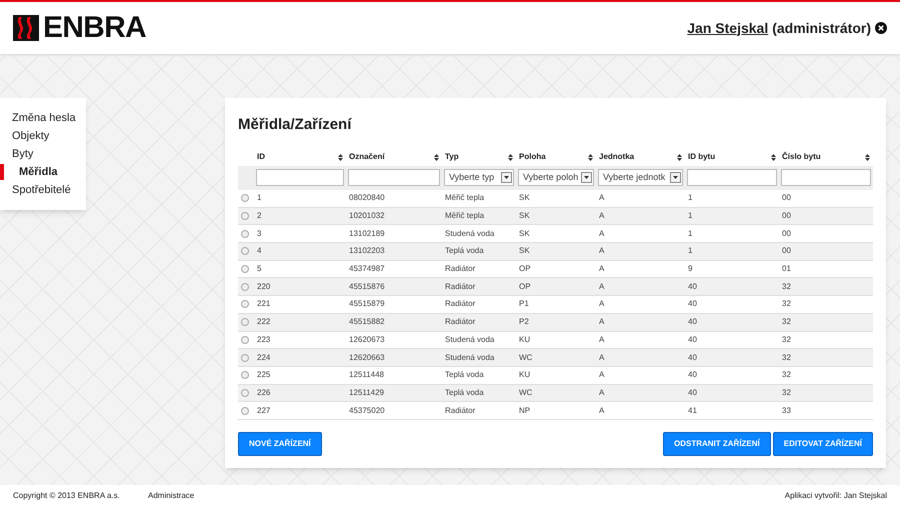  What do you see at coordinates (171, 496) in the screenshot?
I see `admin-link: Administrace` at bounding box center [171, 496].